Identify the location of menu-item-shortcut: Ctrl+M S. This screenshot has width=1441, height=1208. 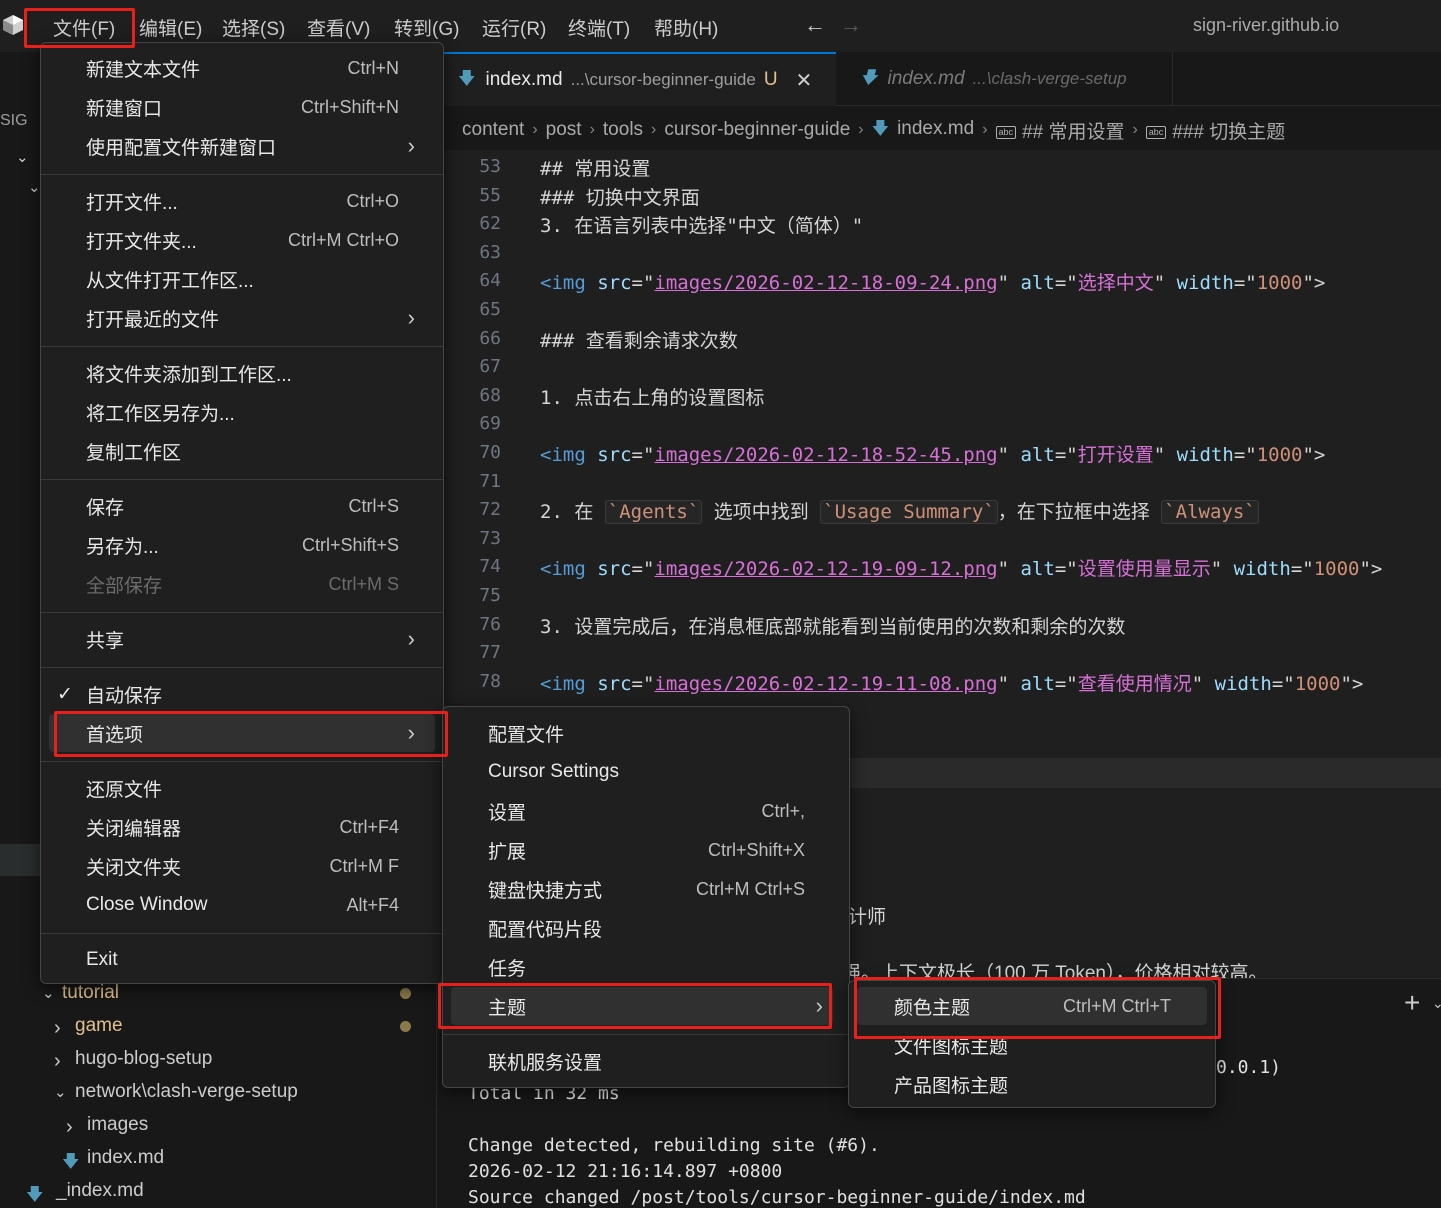
(363, 583).